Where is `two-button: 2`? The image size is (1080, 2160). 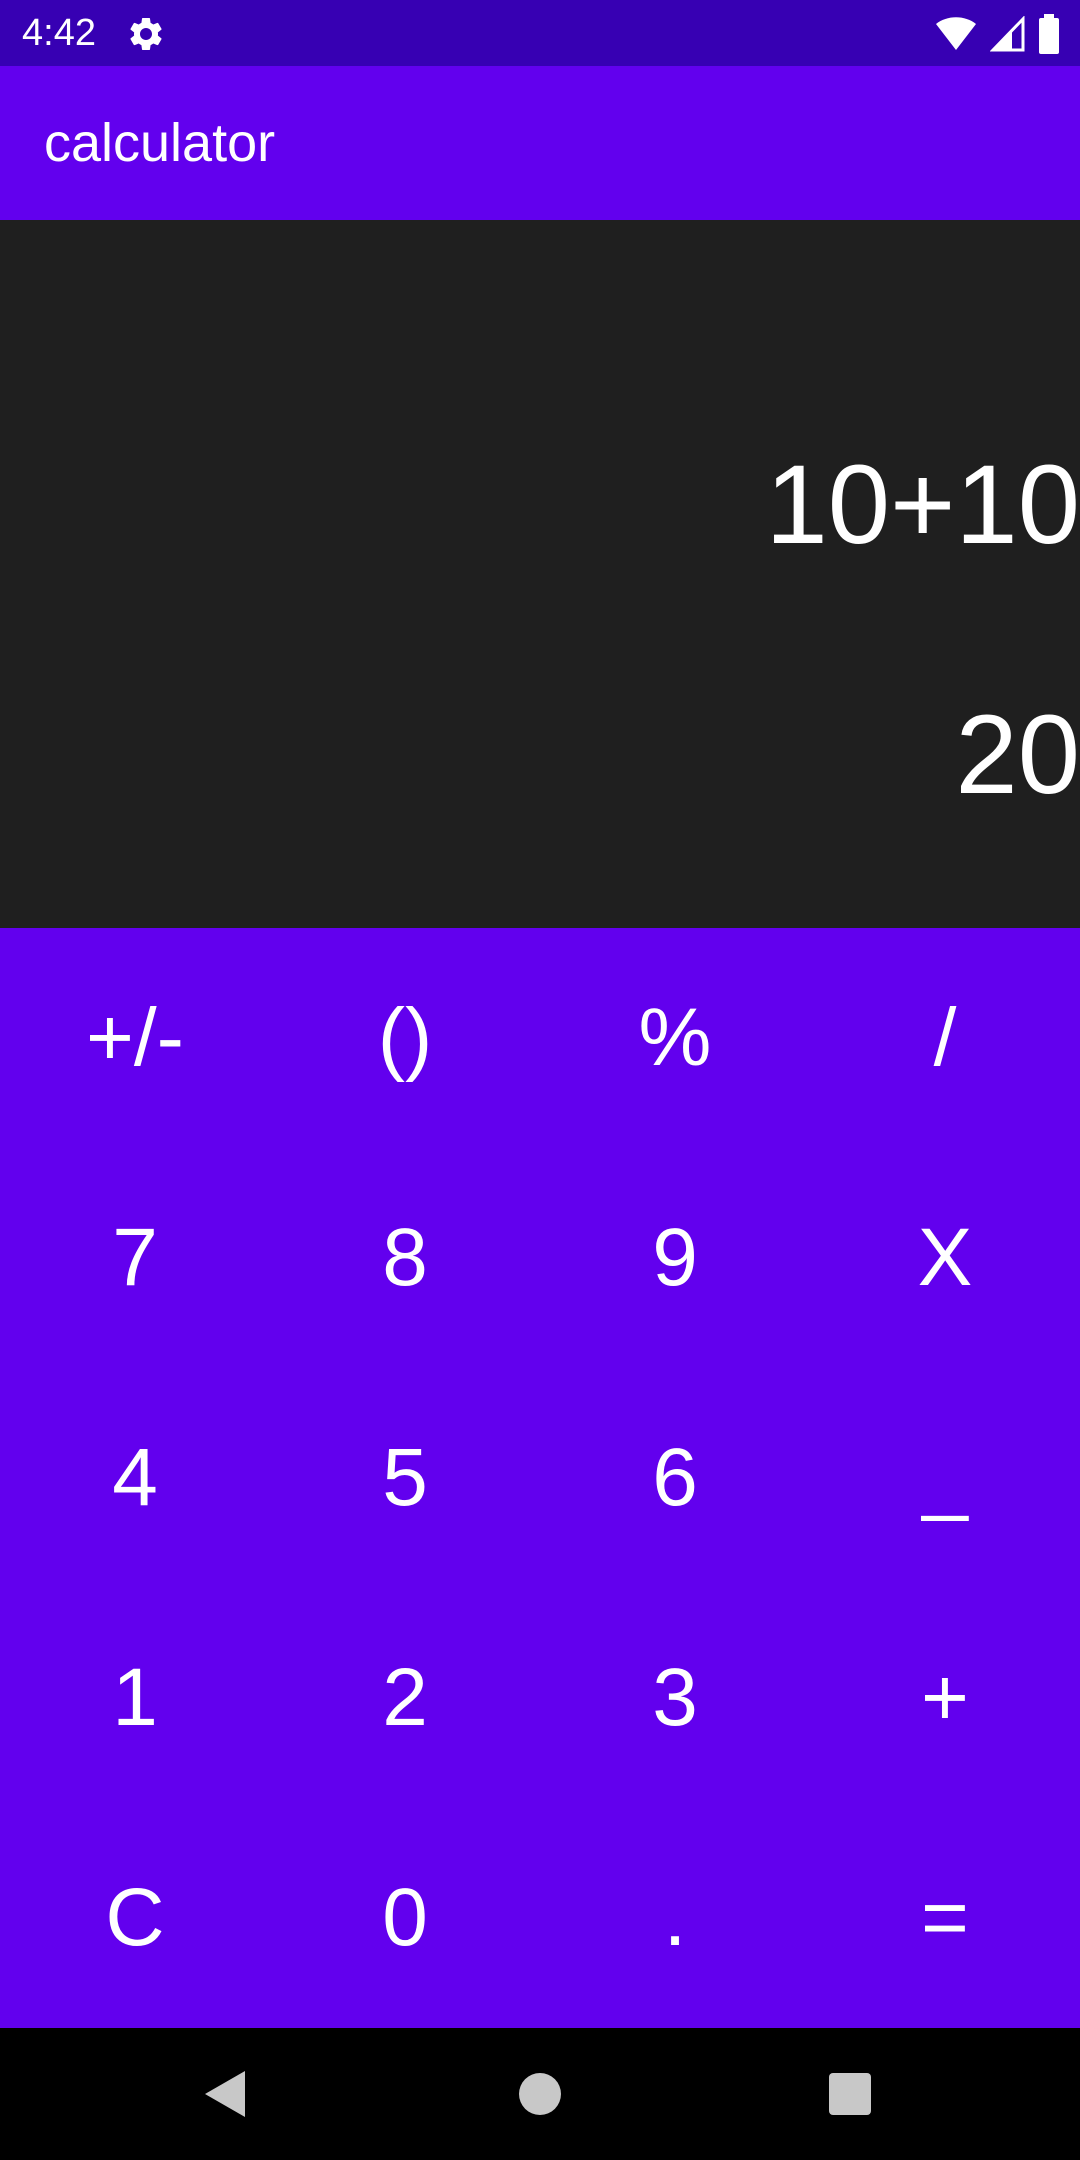
two-button: 2 is located at coordinates (405, 1698).